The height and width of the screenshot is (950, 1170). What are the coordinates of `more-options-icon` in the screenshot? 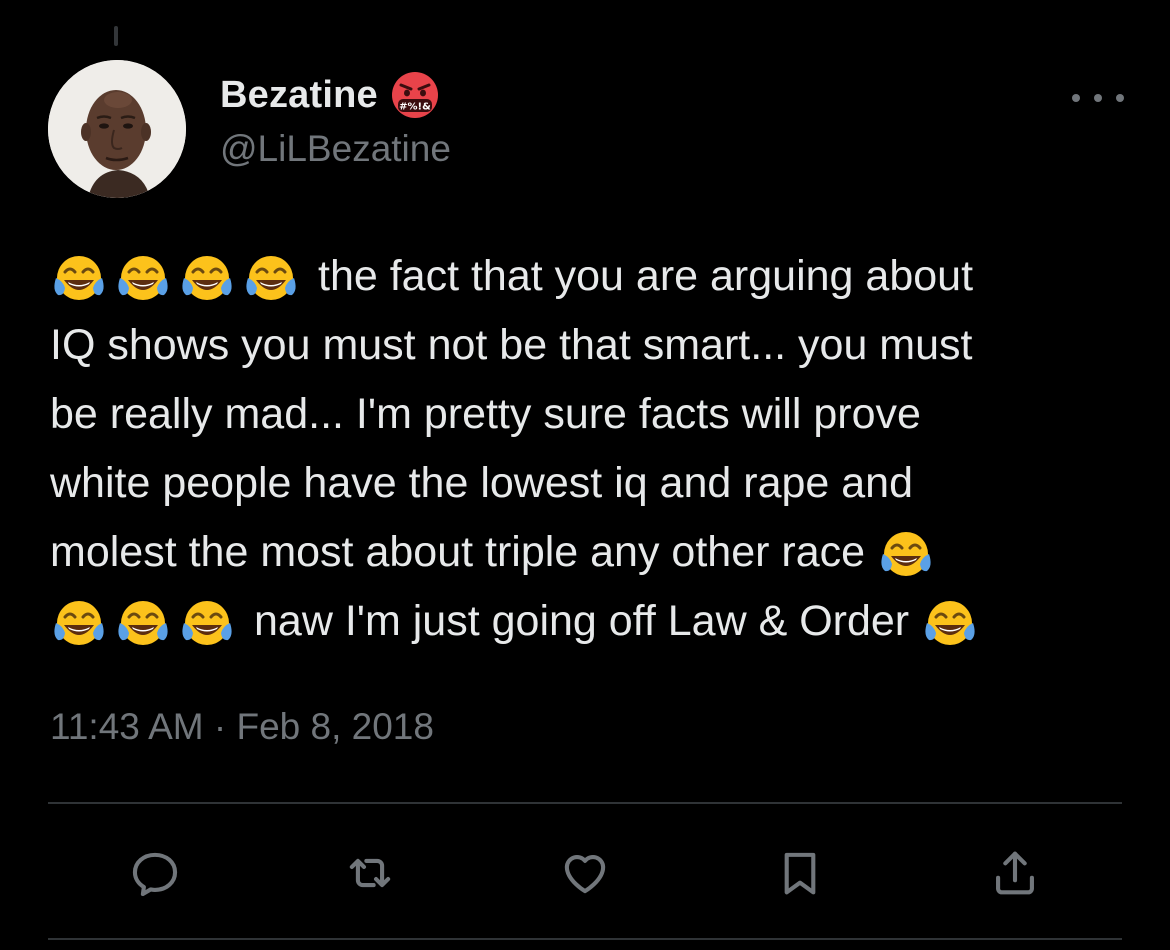 It's located at (1098, 98).